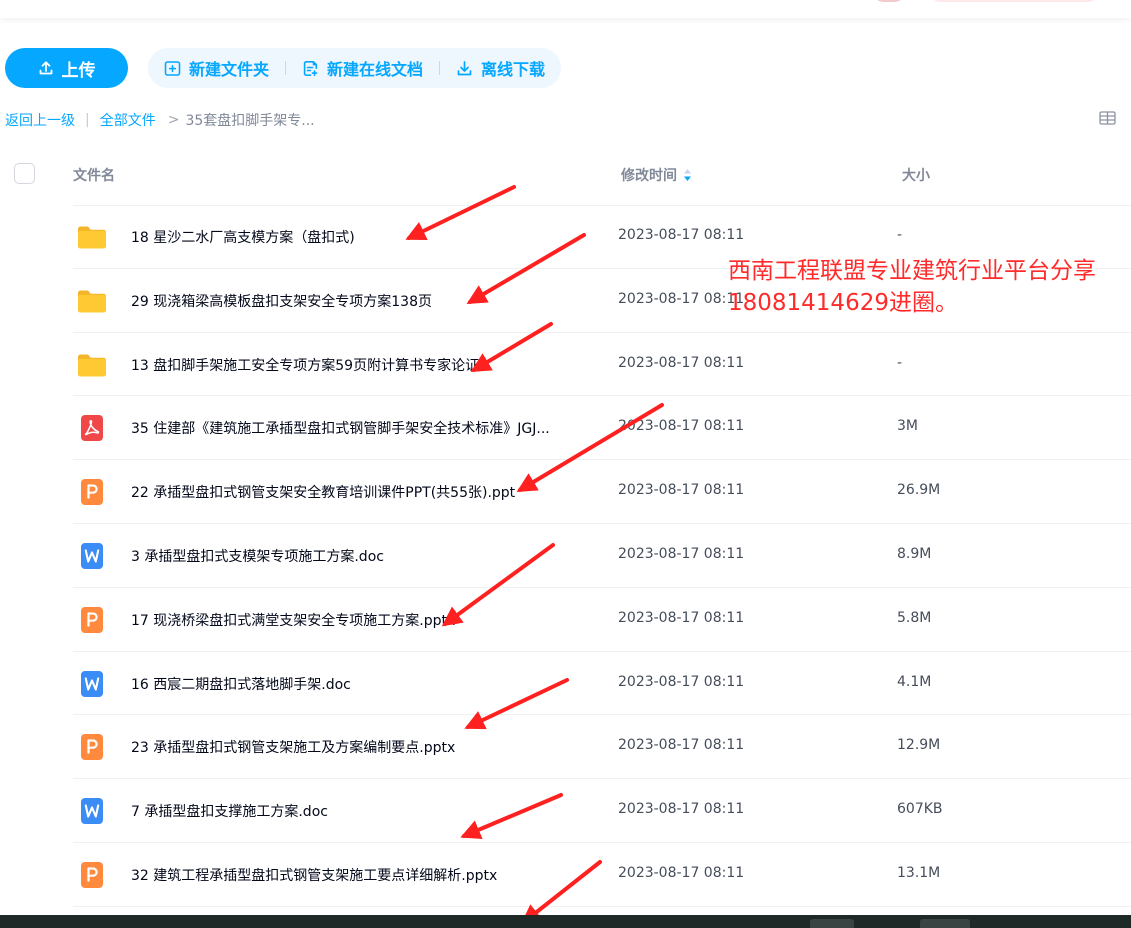 The image size is (1131, 928). Describe the element at coordinates (565, 921) in the screenshot. I see `os-taskbar` at that location.